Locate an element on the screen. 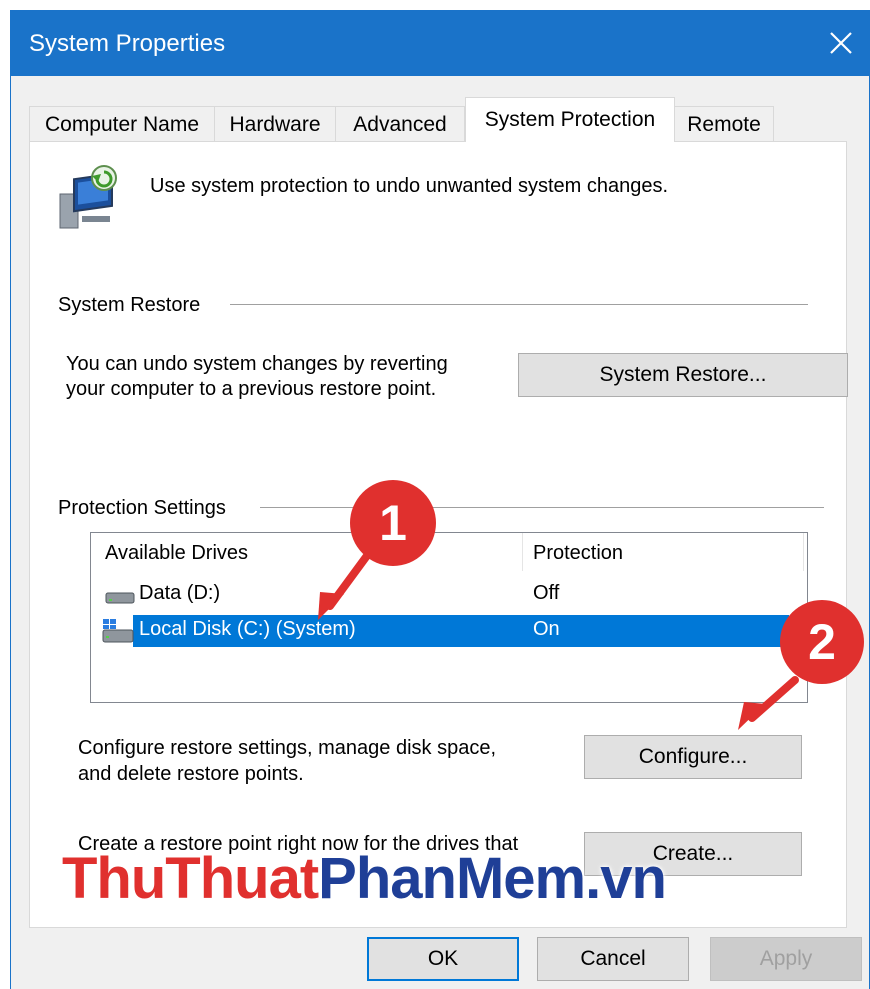 Image resolution: width=870 pixels, height=989 pixels. annotation-arrows is located at coordinates (558, 632).